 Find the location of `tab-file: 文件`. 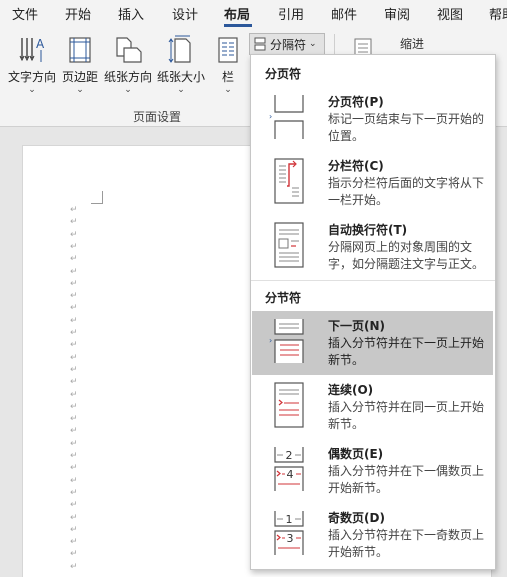

tab-file: 文件 is located at coordinates (25, 13).